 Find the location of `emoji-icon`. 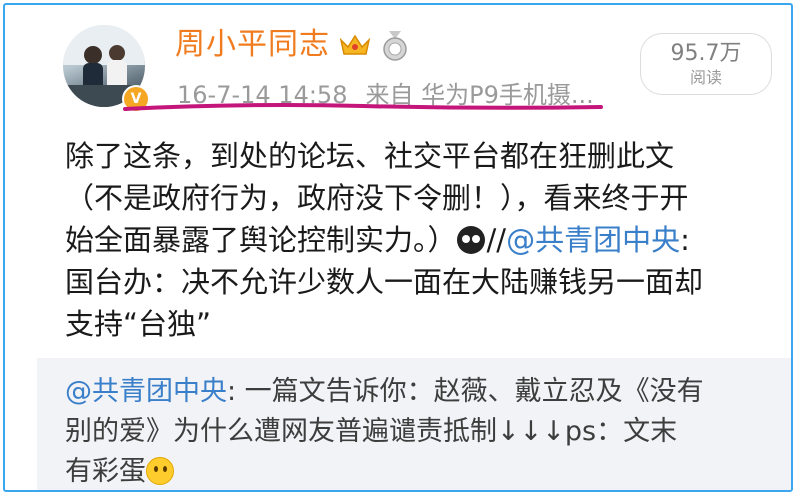

emoji-icon is located at coordinates (470, 240).